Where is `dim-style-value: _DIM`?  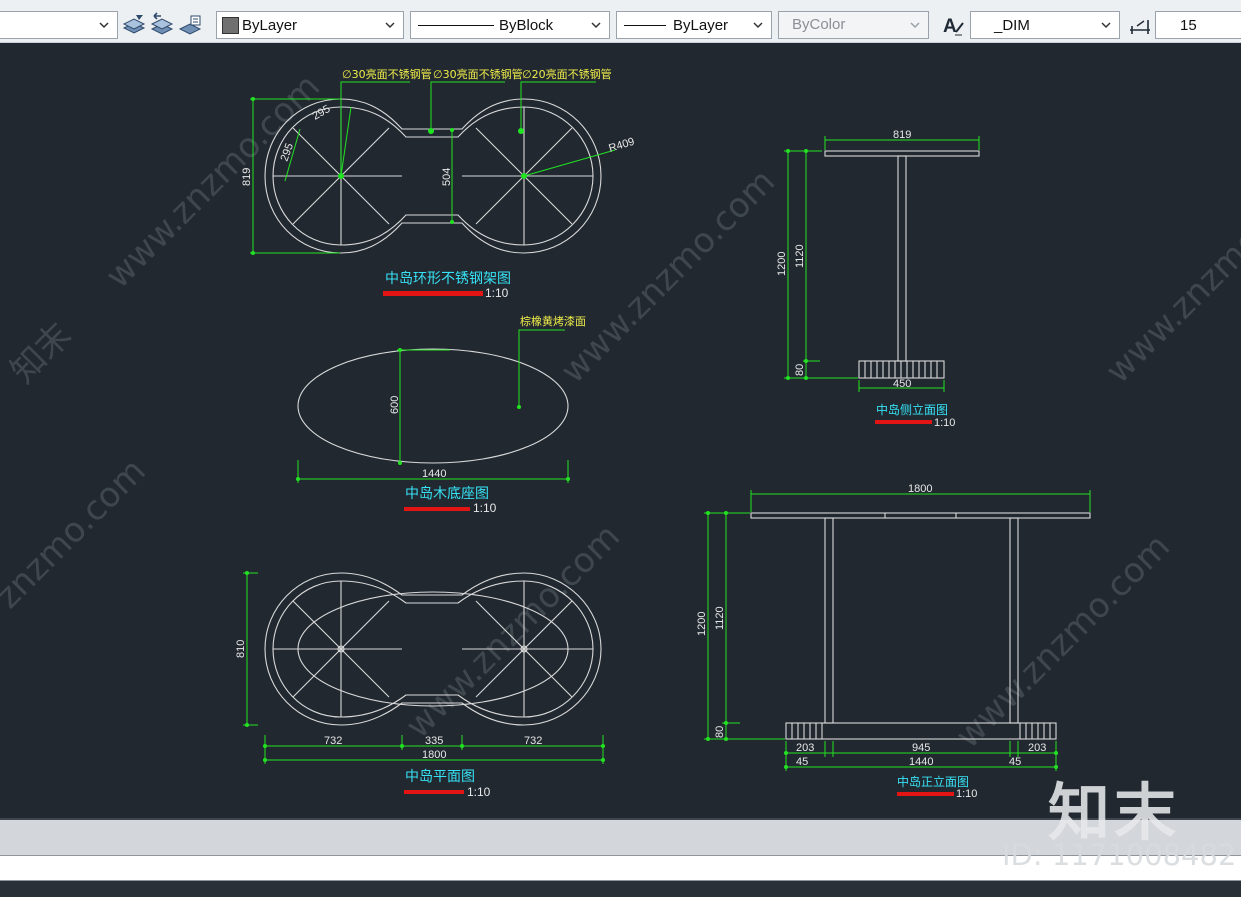
dim-style-value: _DIM is located at coordinates (1012, 25).